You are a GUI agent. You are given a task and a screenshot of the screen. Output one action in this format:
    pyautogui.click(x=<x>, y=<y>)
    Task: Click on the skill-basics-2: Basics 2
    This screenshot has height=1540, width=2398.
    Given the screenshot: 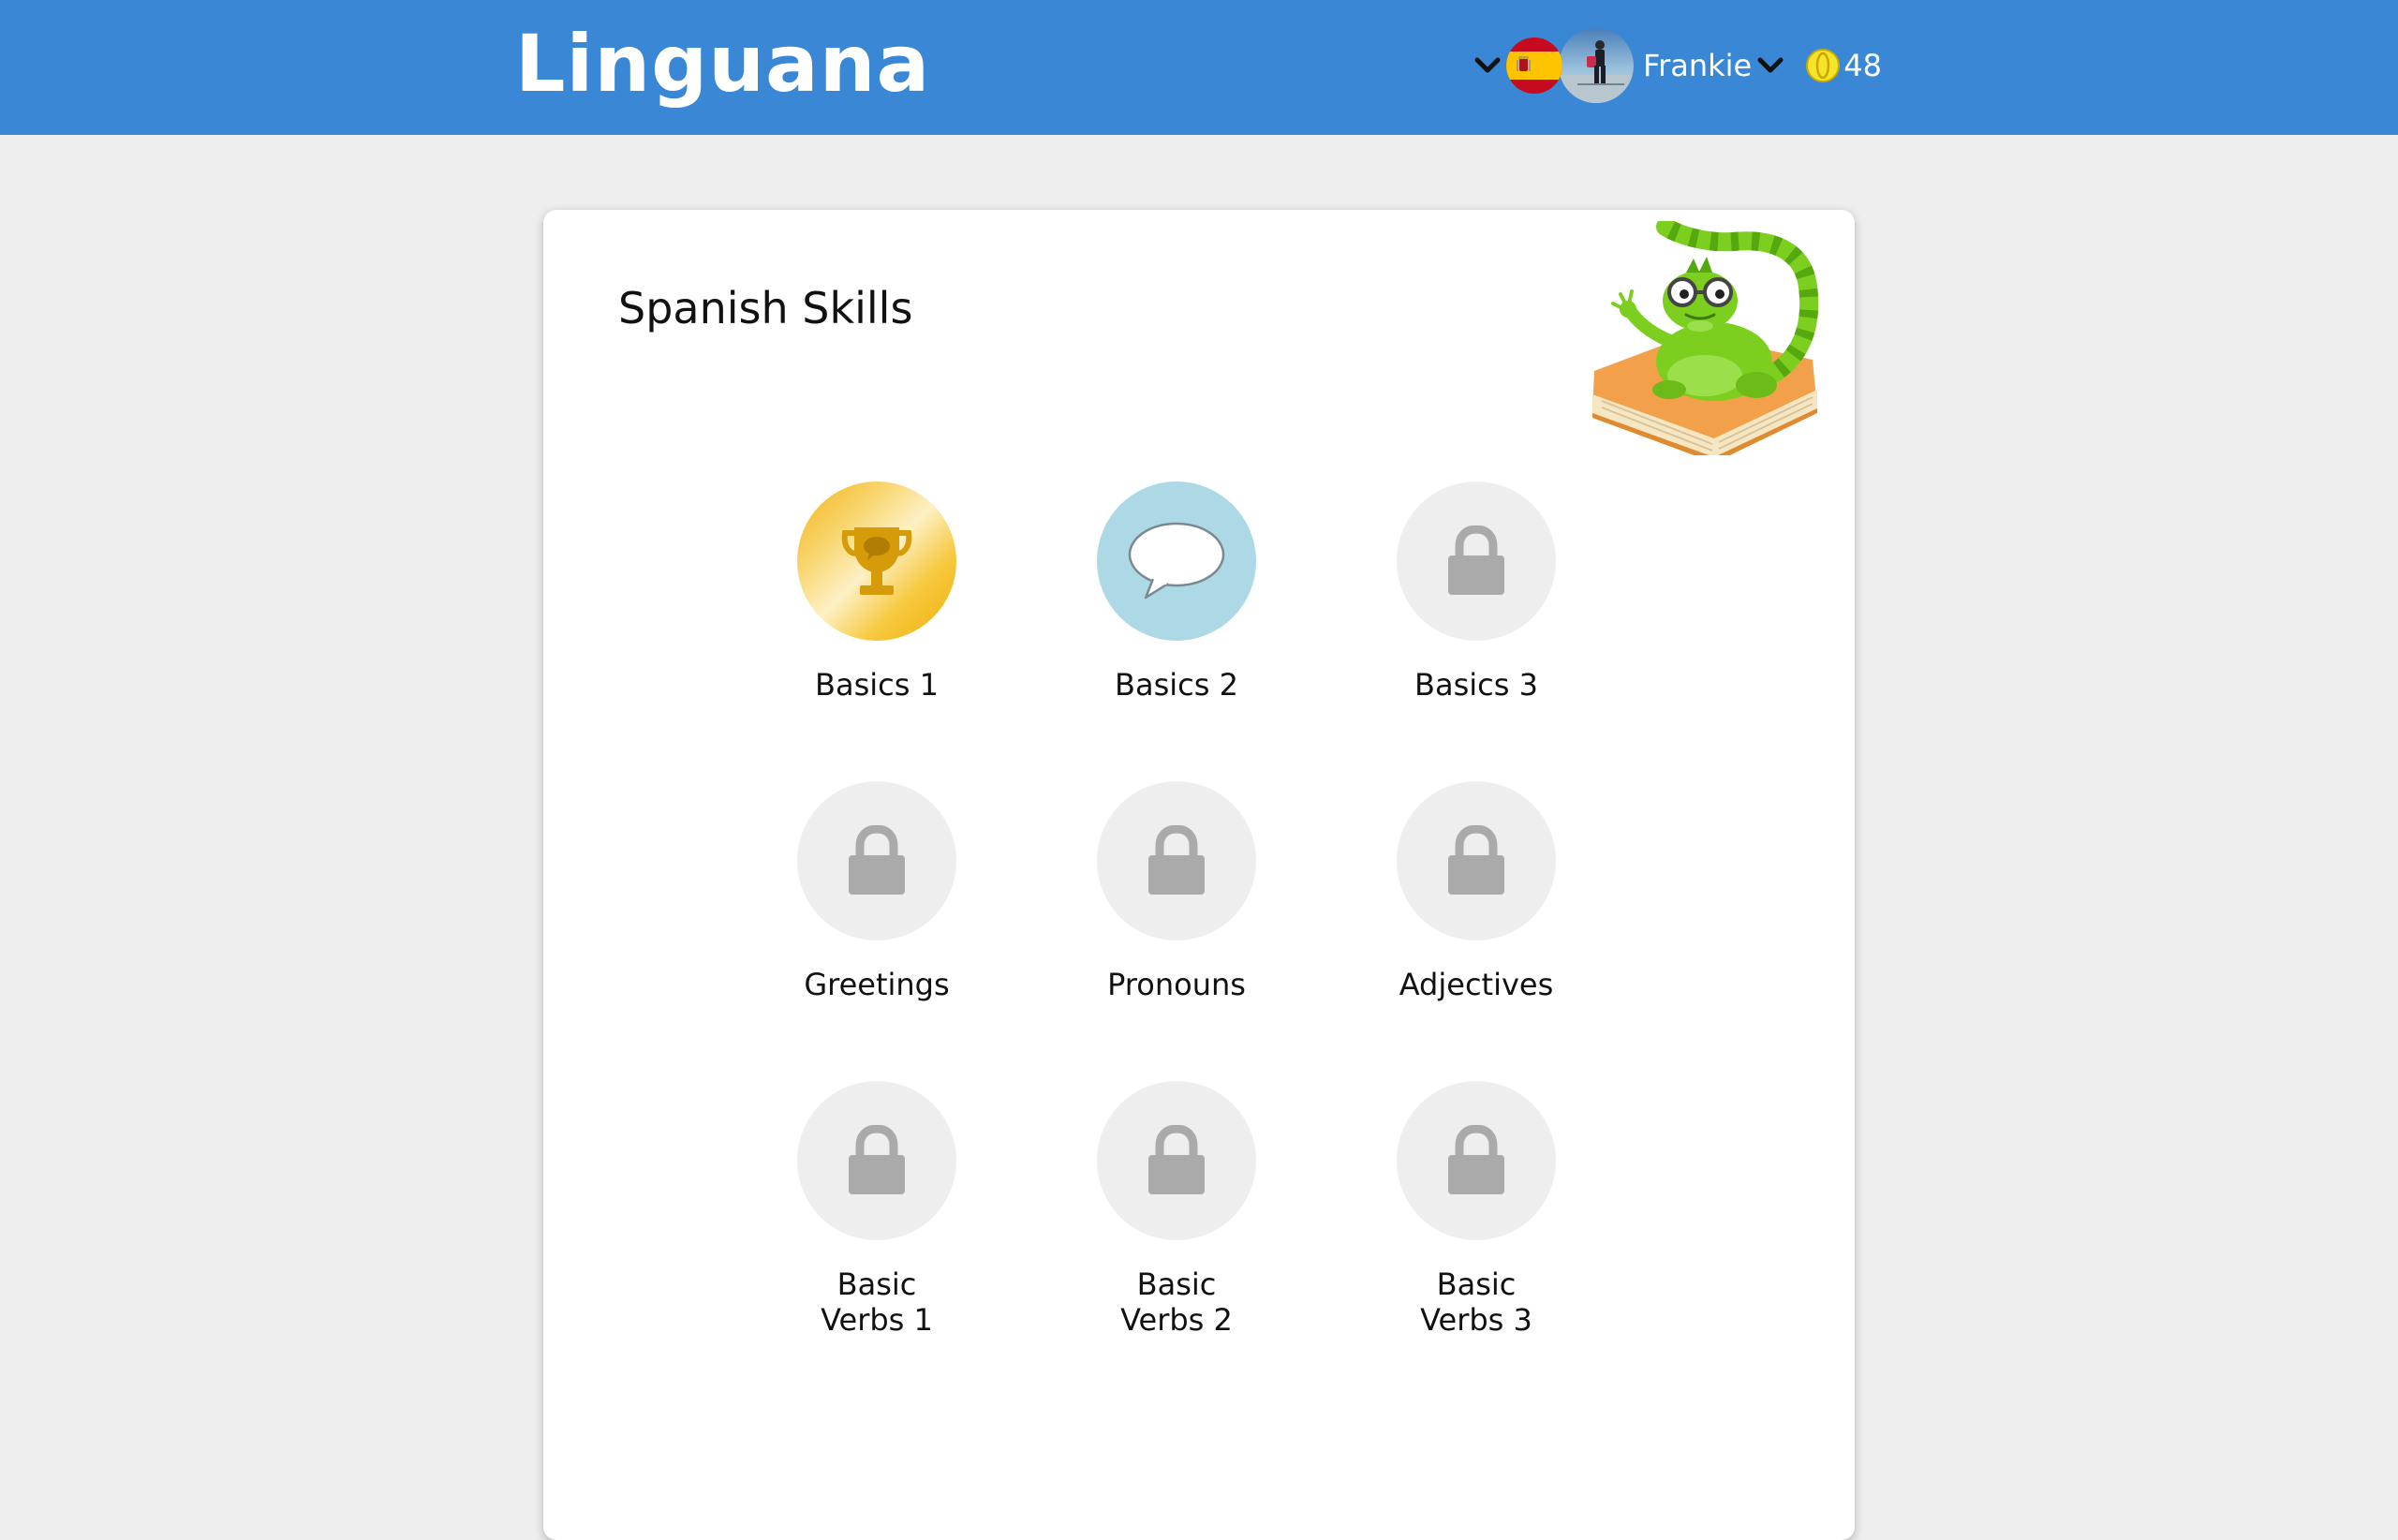 What is the action you would take?
    pyautogui.click(x=1176, y=592)
    